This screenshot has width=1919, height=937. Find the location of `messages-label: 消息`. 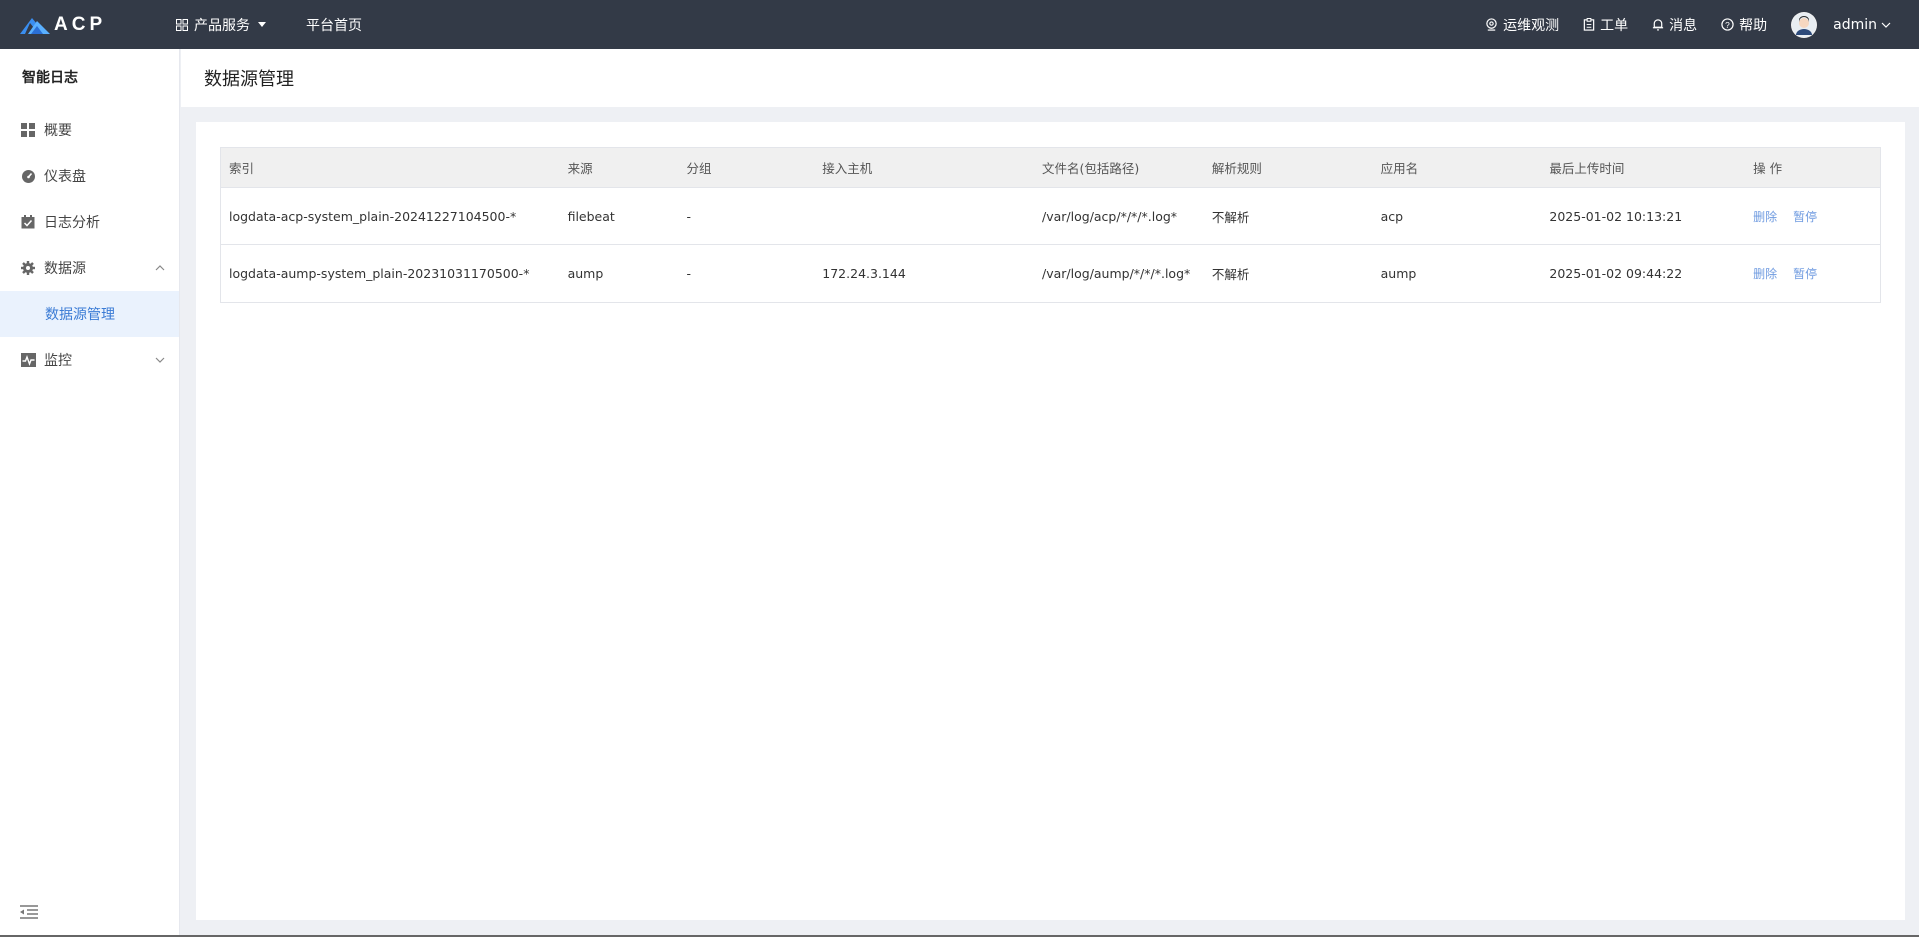

messages-label: 消息 is located at coordinates (1683, 25).